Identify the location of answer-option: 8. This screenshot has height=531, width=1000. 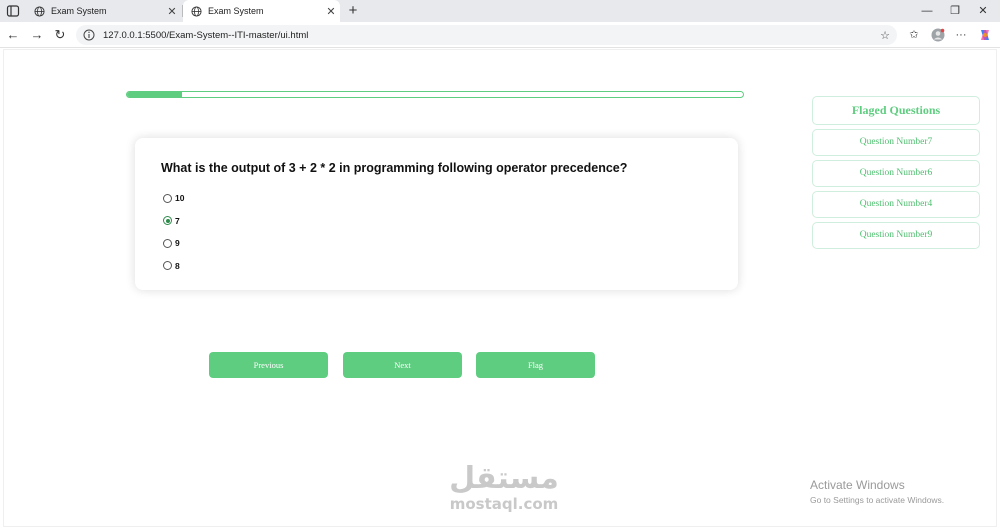
(173, 266).